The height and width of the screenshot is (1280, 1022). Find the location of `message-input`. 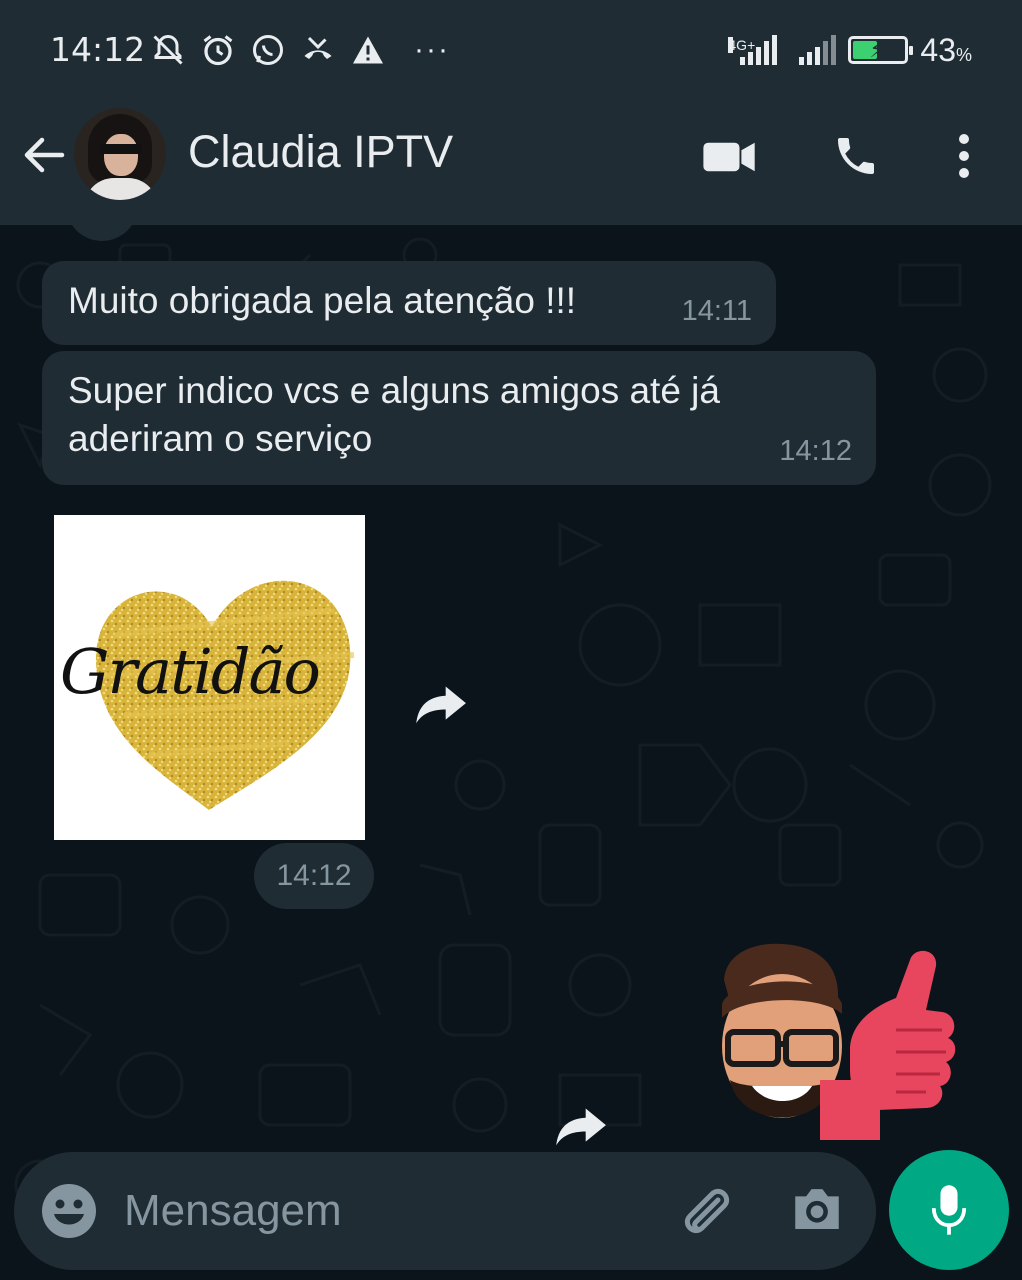

message-input is located at coordinates (384, 1211).